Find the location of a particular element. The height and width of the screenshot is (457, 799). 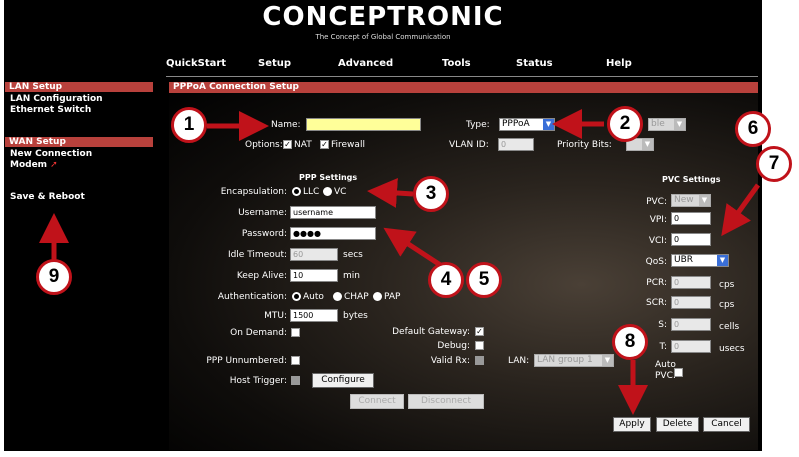

callout-4: 4 is located at coordinates (446, 280).